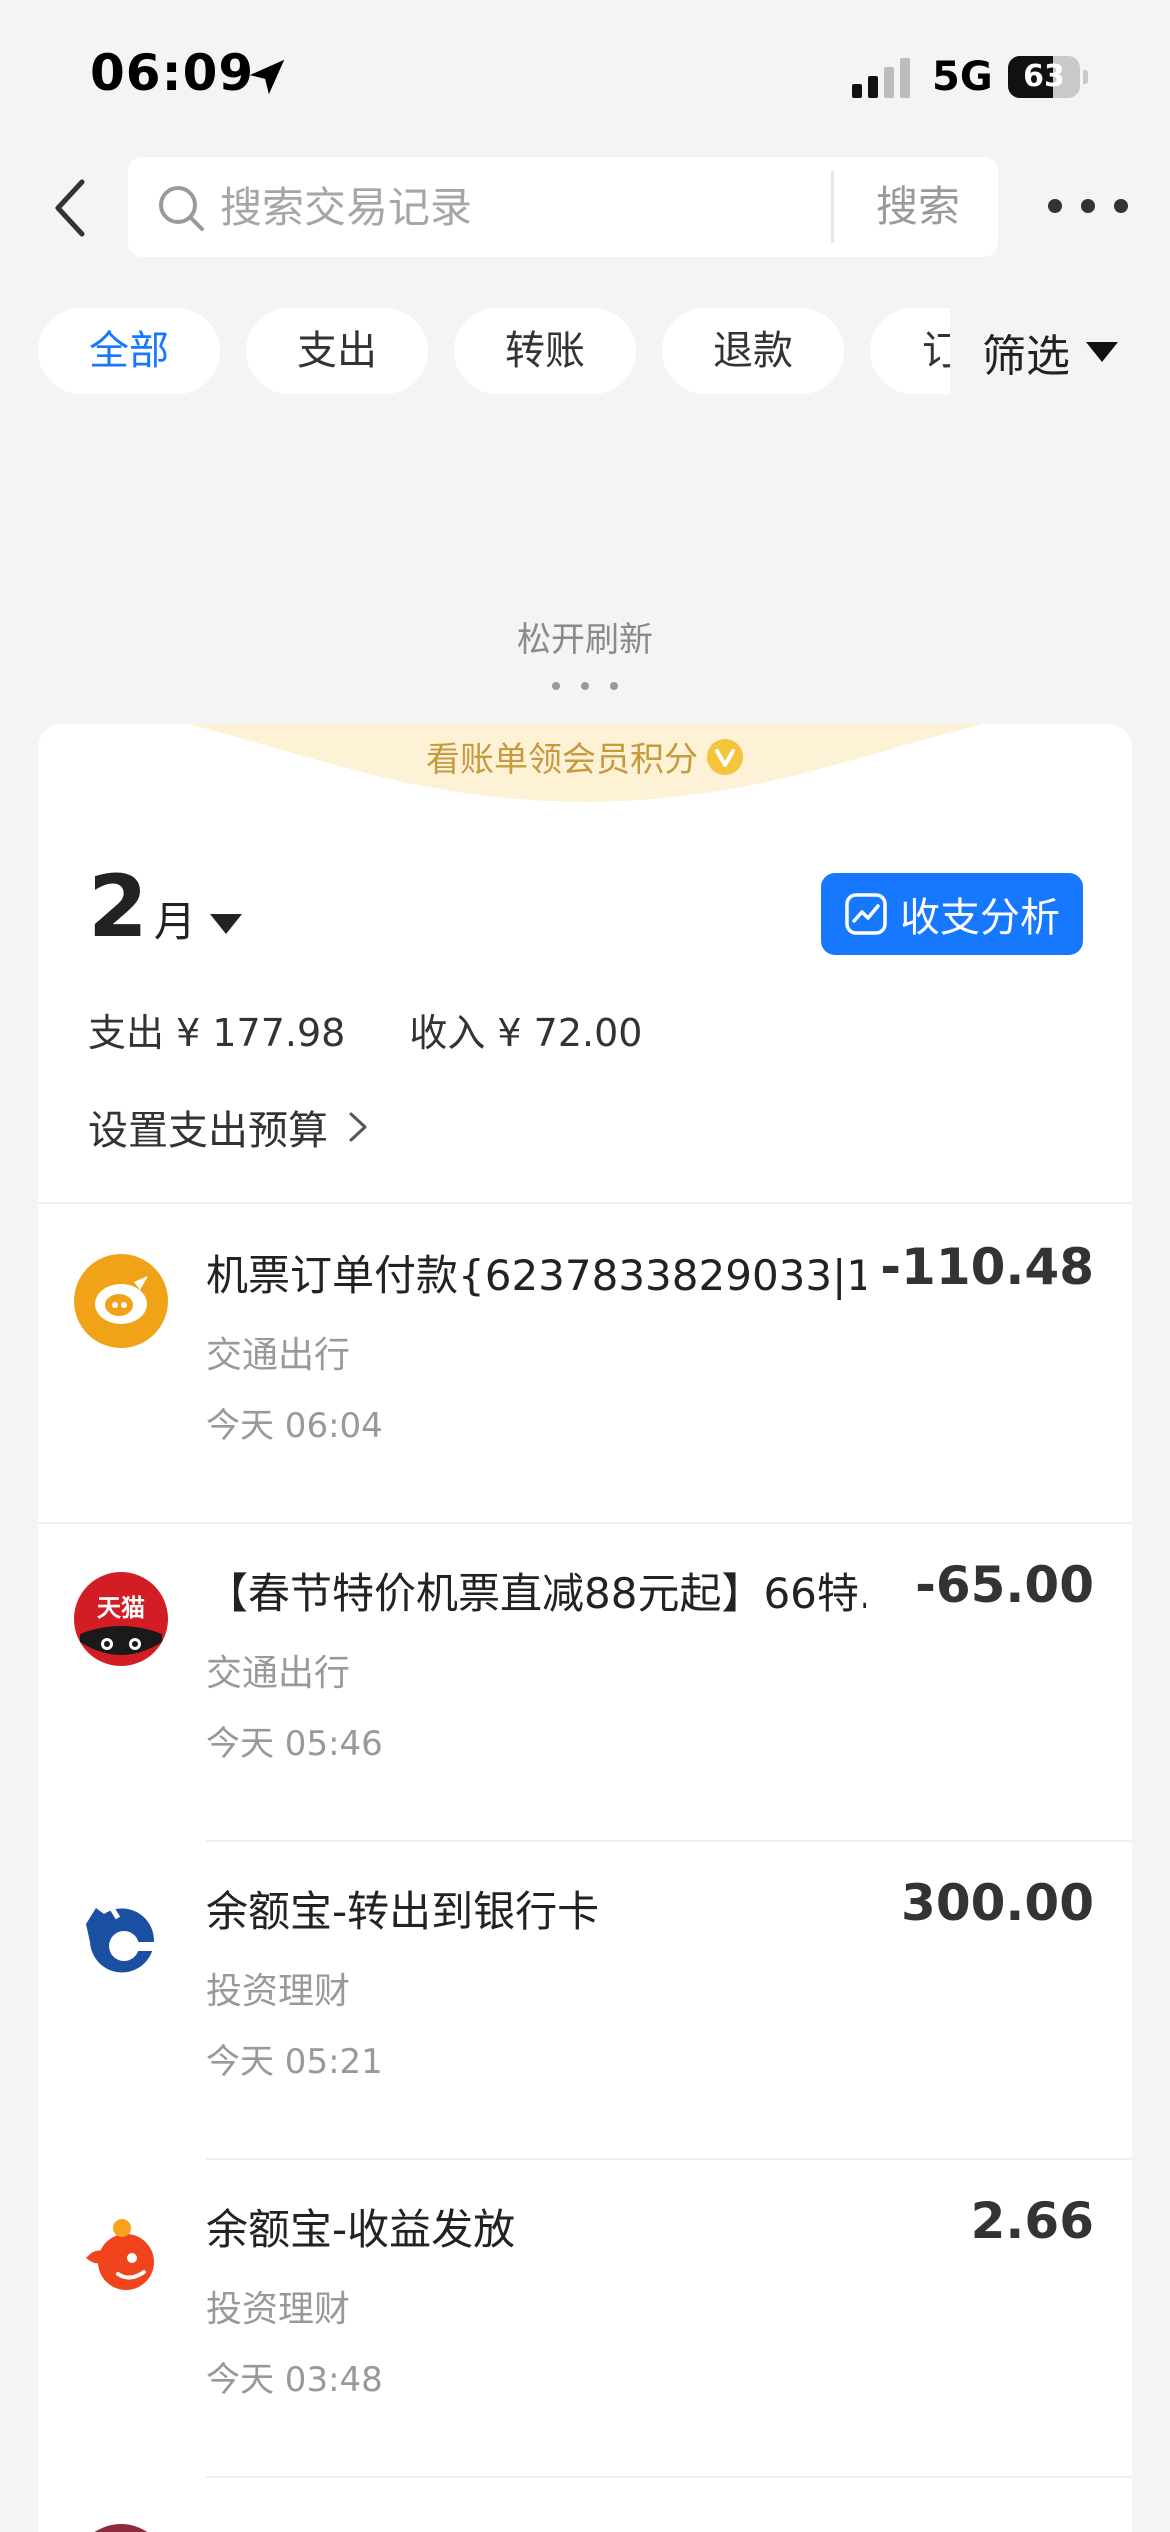 The image size is (1170, 2532). Describe the element at coordinates (121, 2528) in the screenshot. I see `next-transaction-icon` at that location.